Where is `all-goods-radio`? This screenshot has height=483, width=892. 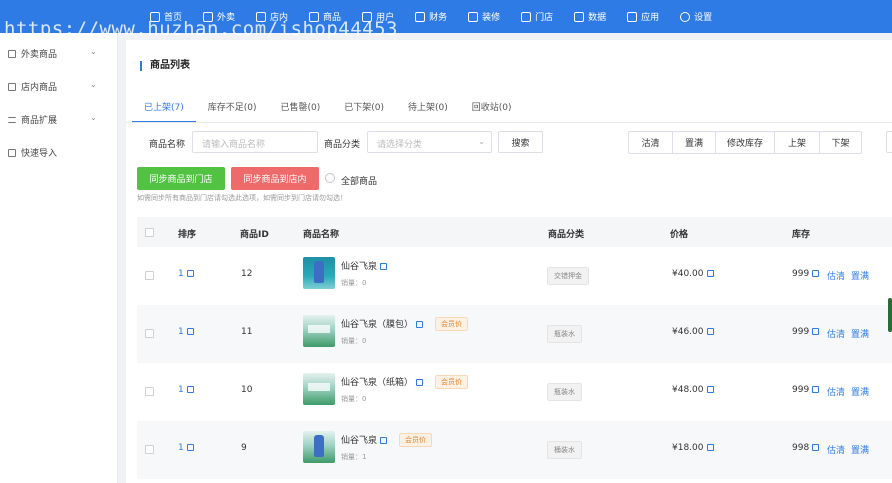 all-goods-radio is located at coordinates (330, 178).